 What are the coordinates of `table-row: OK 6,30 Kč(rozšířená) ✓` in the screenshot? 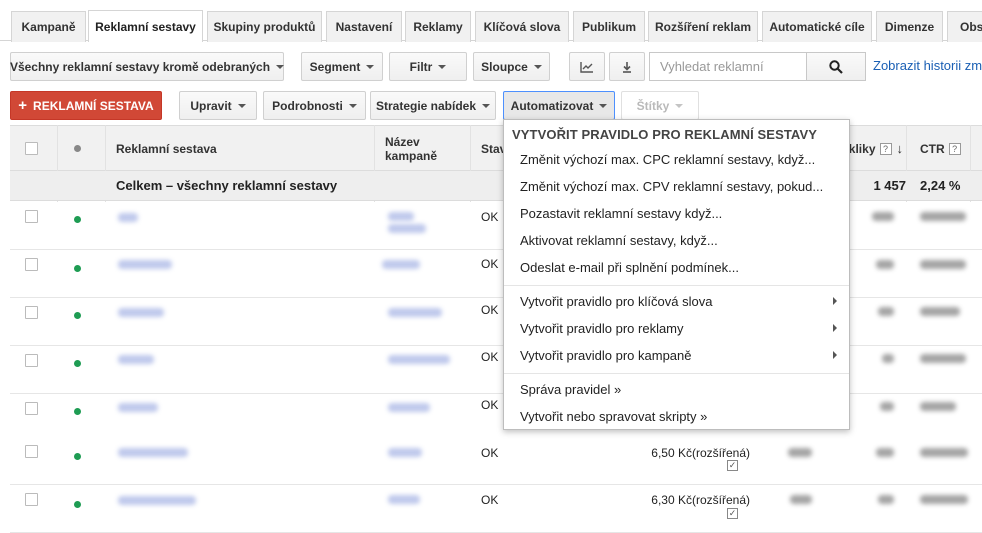 It's located at (496, 509).